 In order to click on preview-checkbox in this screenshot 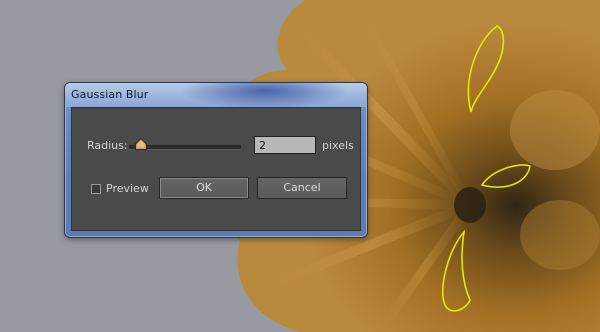, I will do `click(96, 189)`.